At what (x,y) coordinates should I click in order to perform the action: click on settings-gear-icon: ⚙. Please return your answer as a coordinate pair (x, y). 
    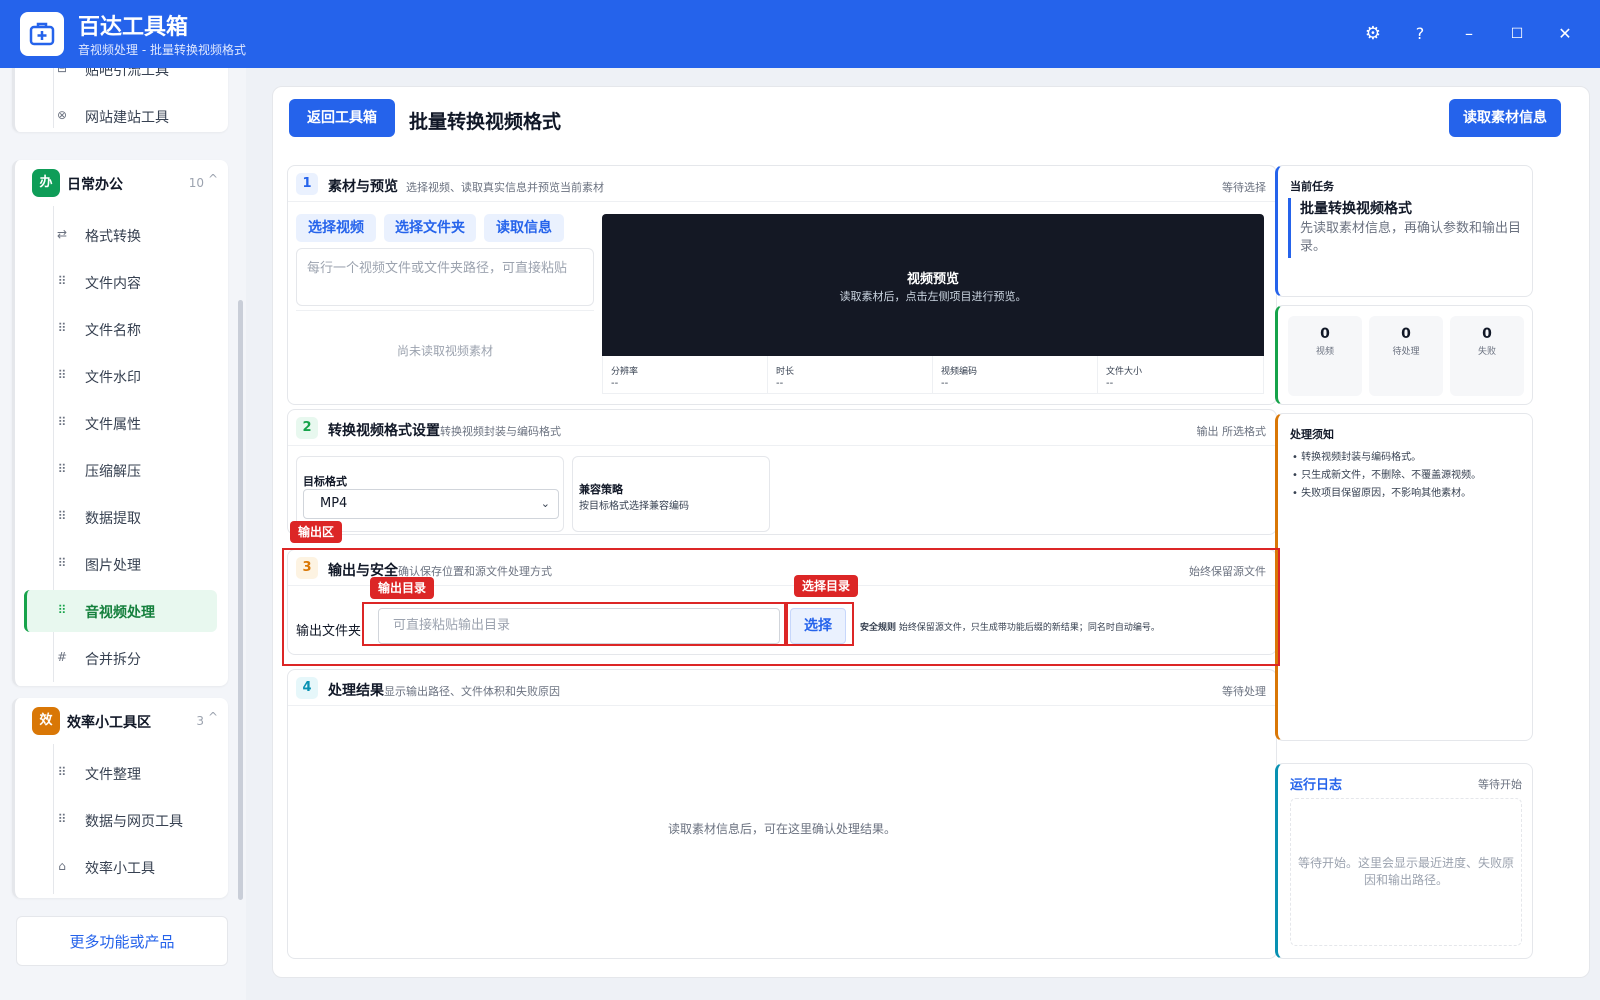
    Looking at the image, I should click on (1373, 34).